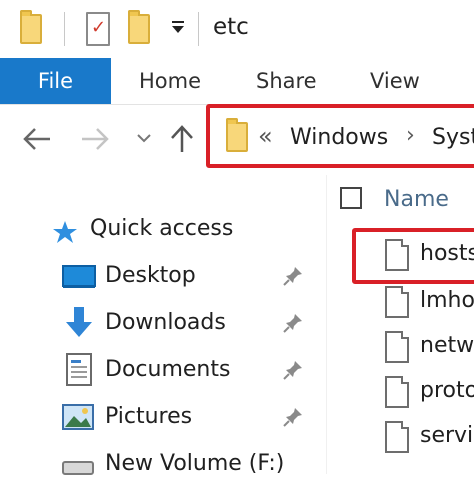  What do you see at coordinates (414, 348) in the screenshot?
I see `file-row-networks: netw` at bounding box center [414, 348].